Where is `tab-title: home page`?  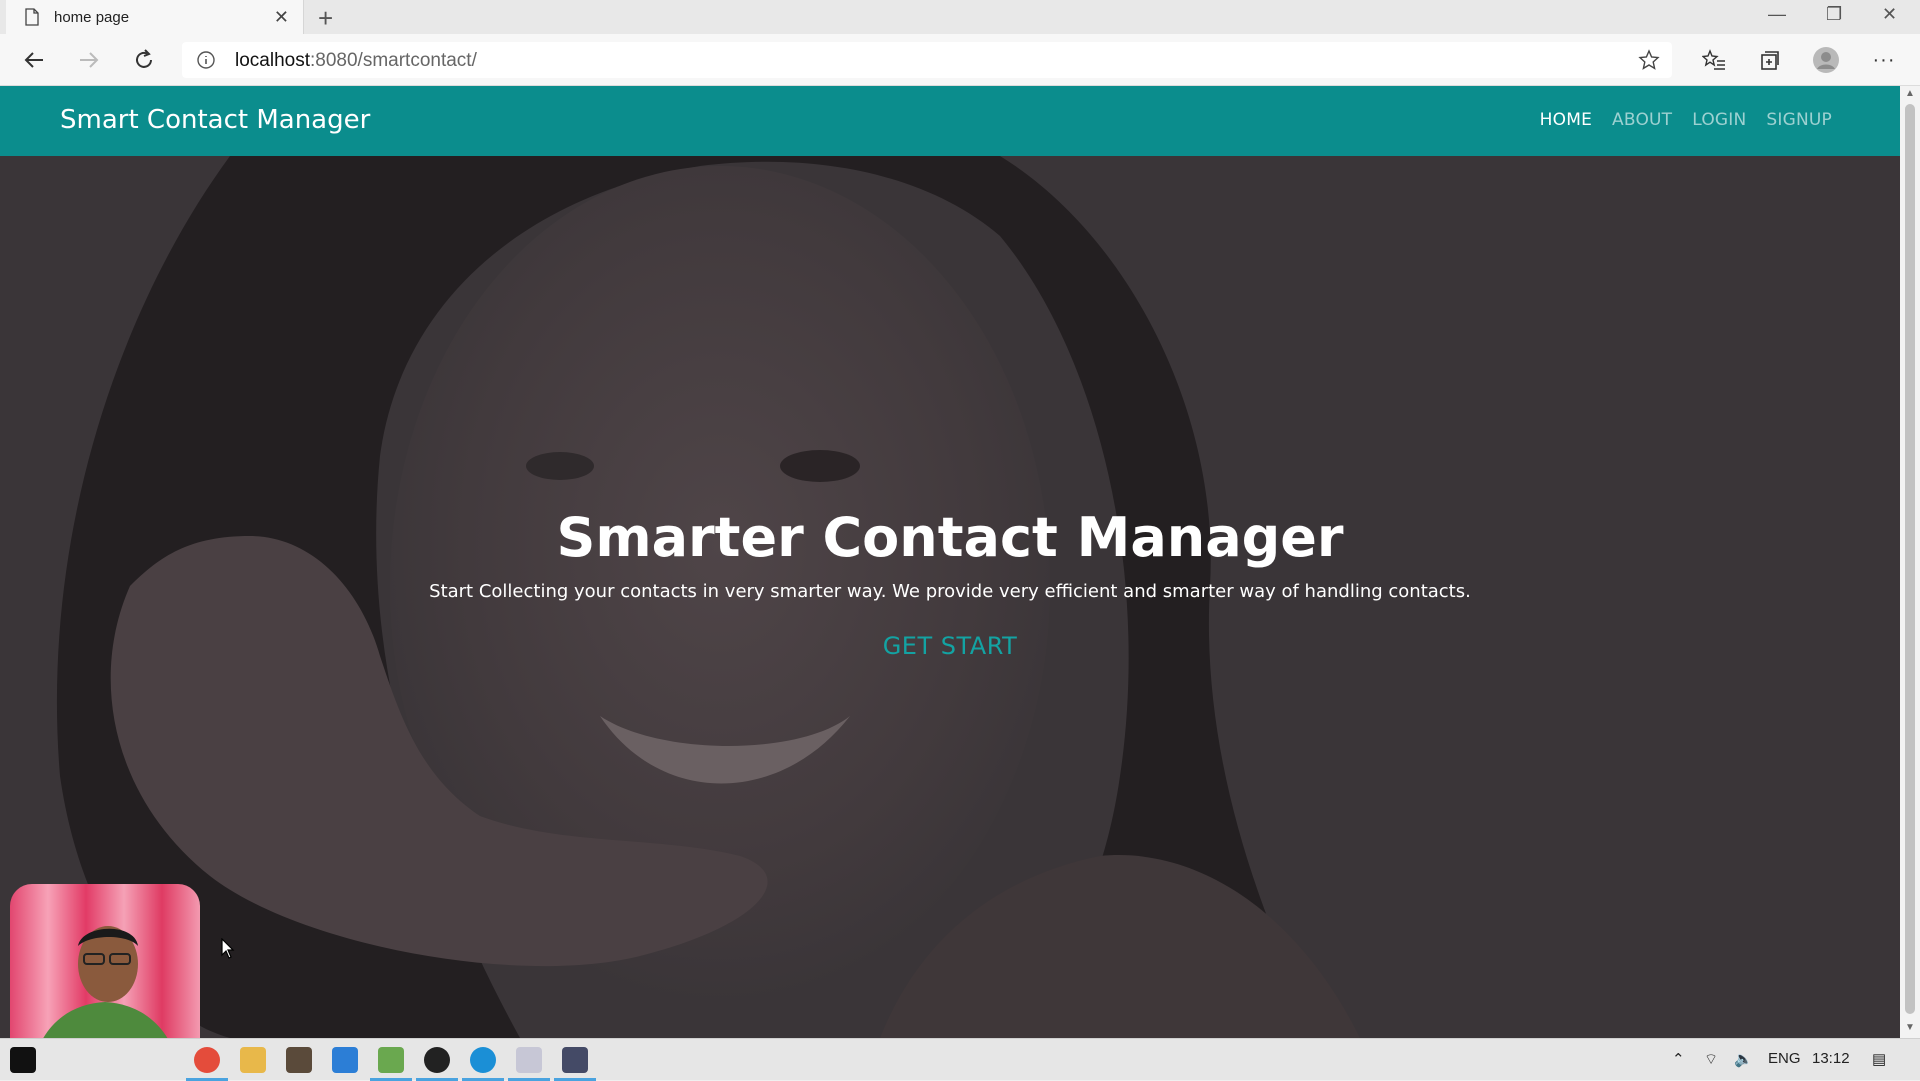 tab-title: home page is located at coordinates (92, 17).